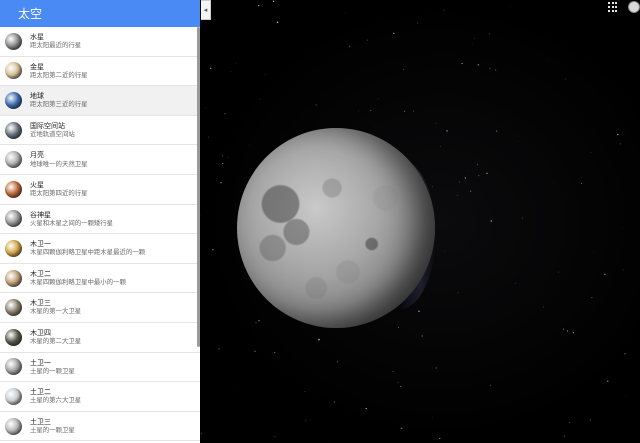  What do you see at coordinates (52, 133) in the screenshot?
I see `item-description: 近地轨道空间站` at bounding box center [52, 133].